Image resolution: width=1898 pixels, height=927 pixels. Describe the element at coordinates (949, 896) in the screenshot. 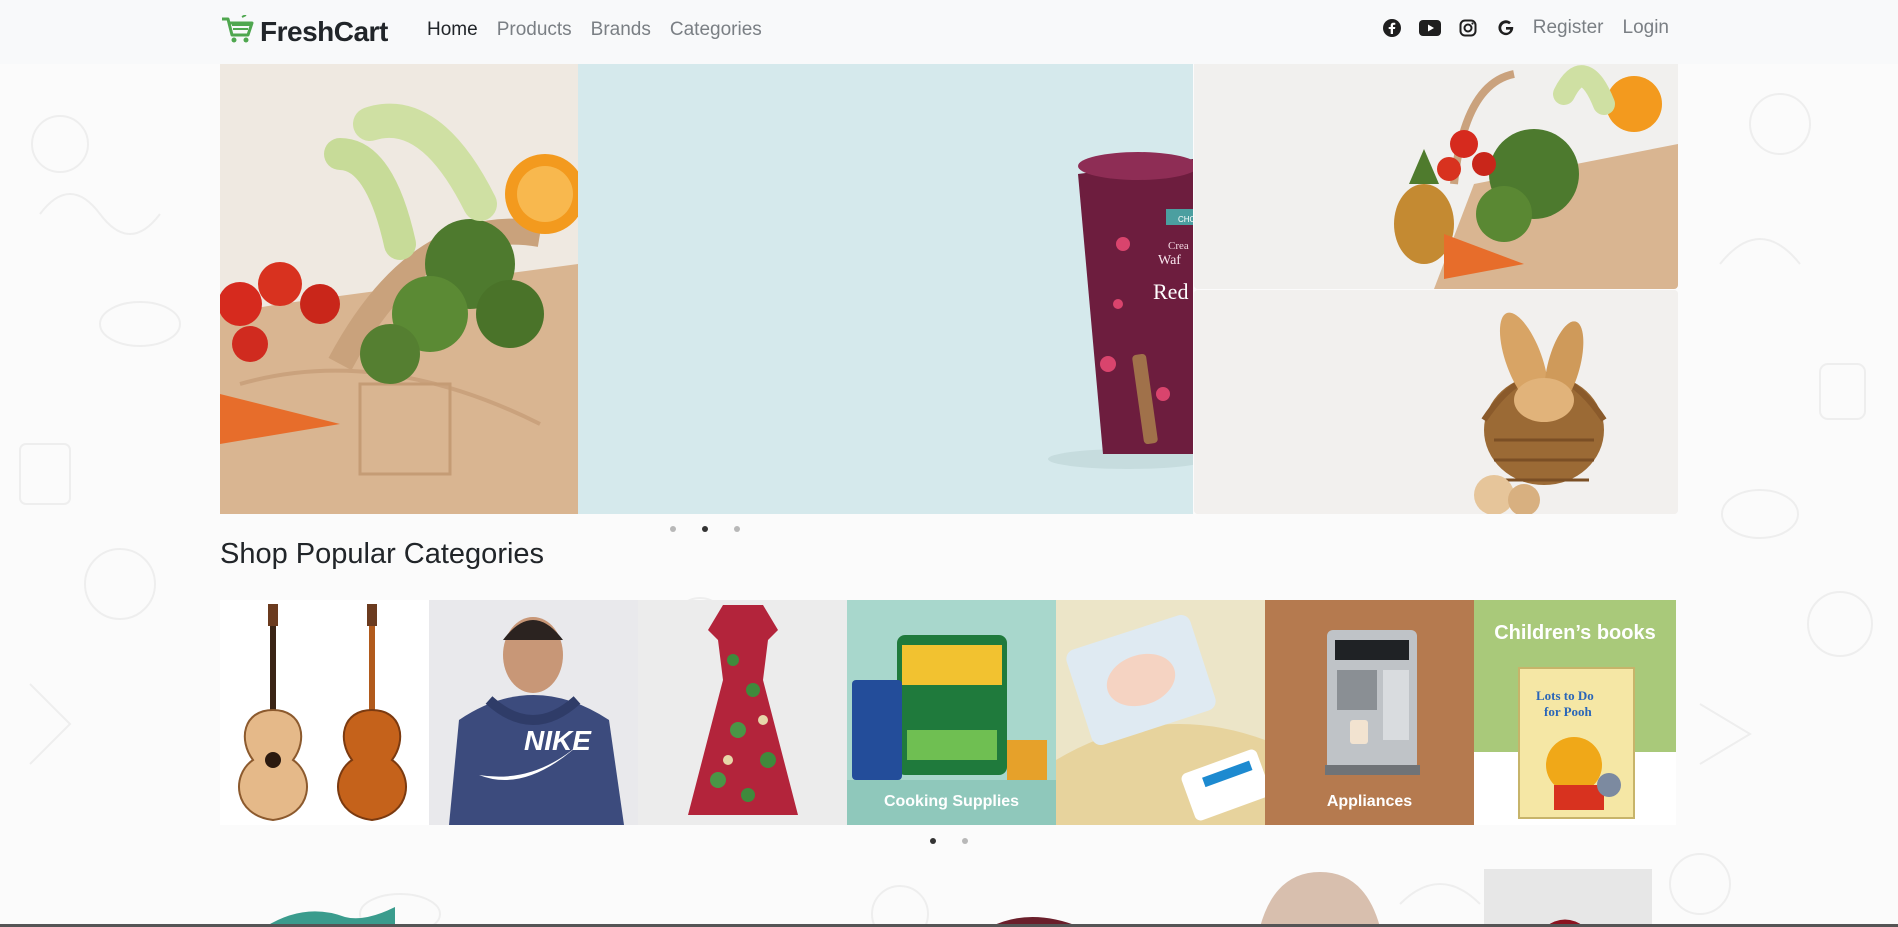

I see `products-preview-strip` at that location.